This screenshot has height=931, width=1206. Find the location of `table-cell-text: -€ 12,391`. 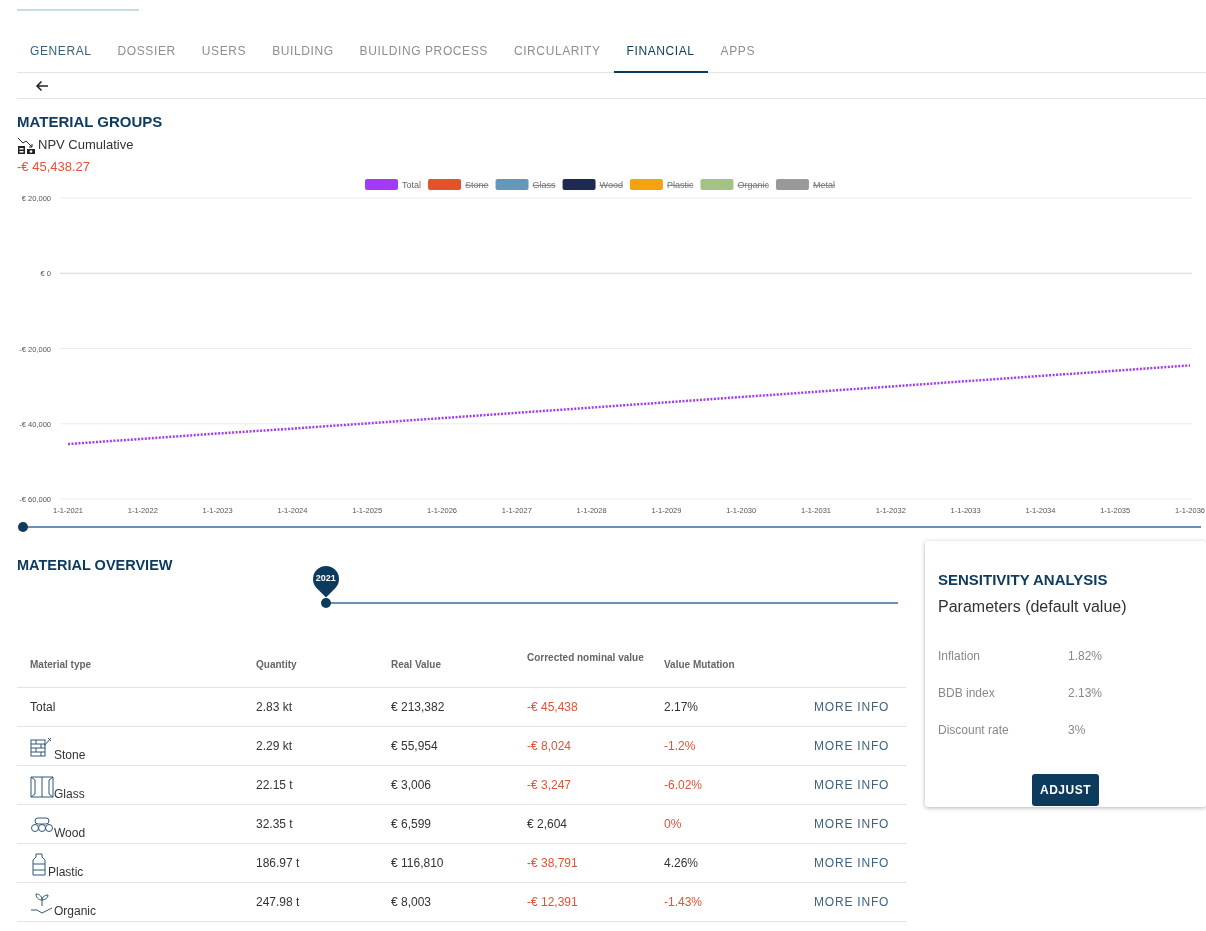

table-cell-text: -€ 12,391 is located at coordinates (553, 902).